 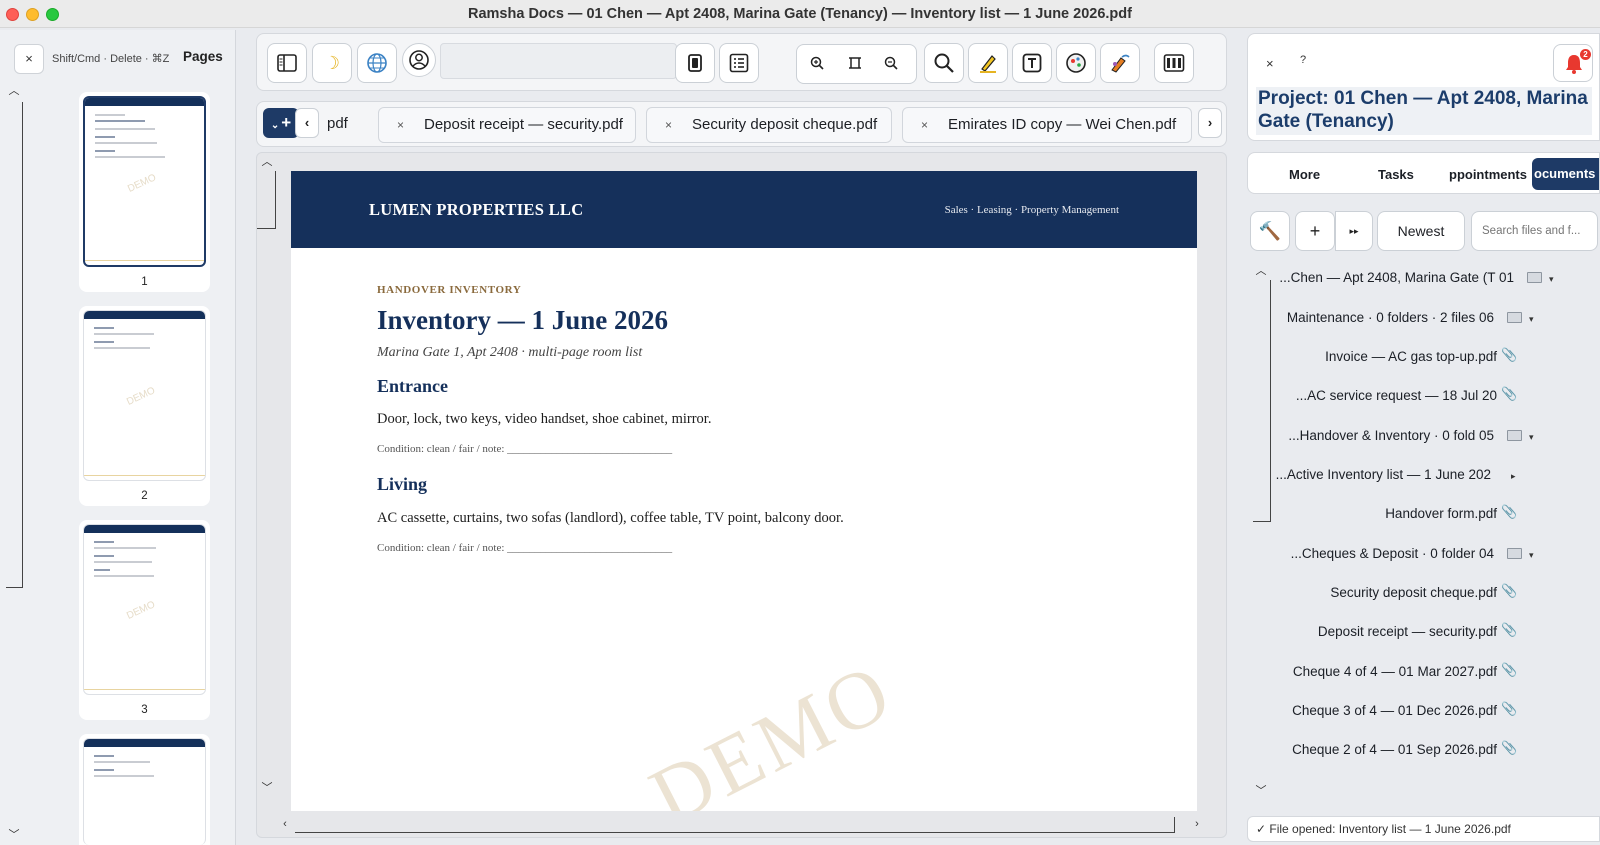 I want to click on chevron-right-icon: ▸, so click(x=1513, y=476).